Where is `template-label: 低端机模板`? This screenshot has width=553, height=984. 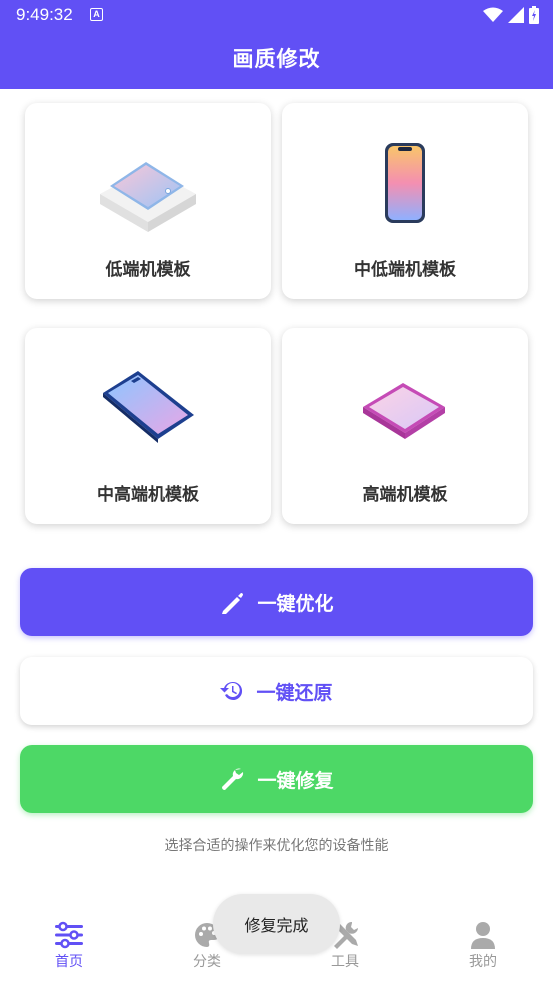
template-label: 低端机模板 is located at coordinates (148, 270).